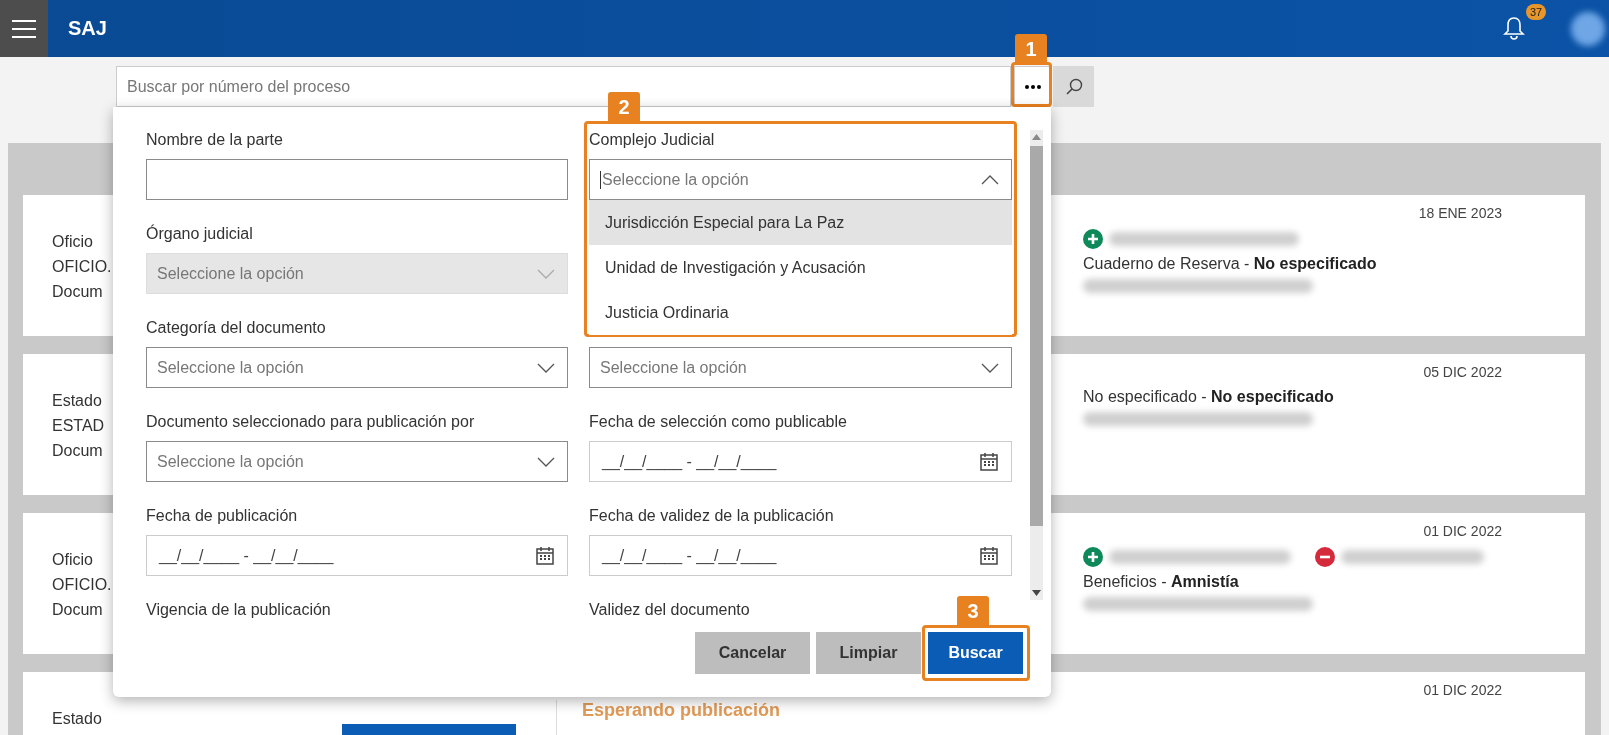  What do you see at coordinates (78, 426) in the screenshot?
I see `document-type-text: ESTAD` at bounding box center [78, 426].